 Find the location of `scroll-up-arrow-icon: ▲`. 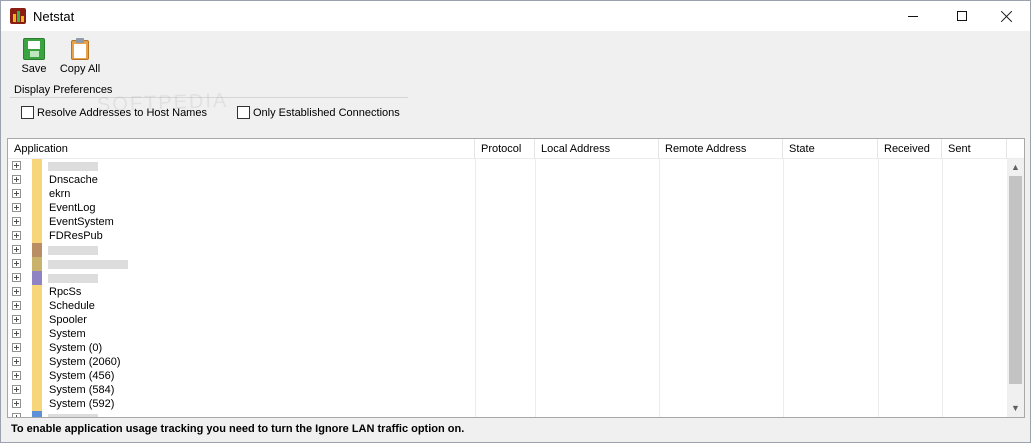

scroll-up-arrow-icon: ▲ is located at coordinates (1015, 167).